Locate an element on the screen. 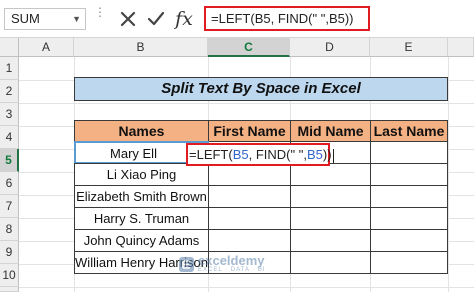  fx-icon: fx is located at coordinates (184, 19).